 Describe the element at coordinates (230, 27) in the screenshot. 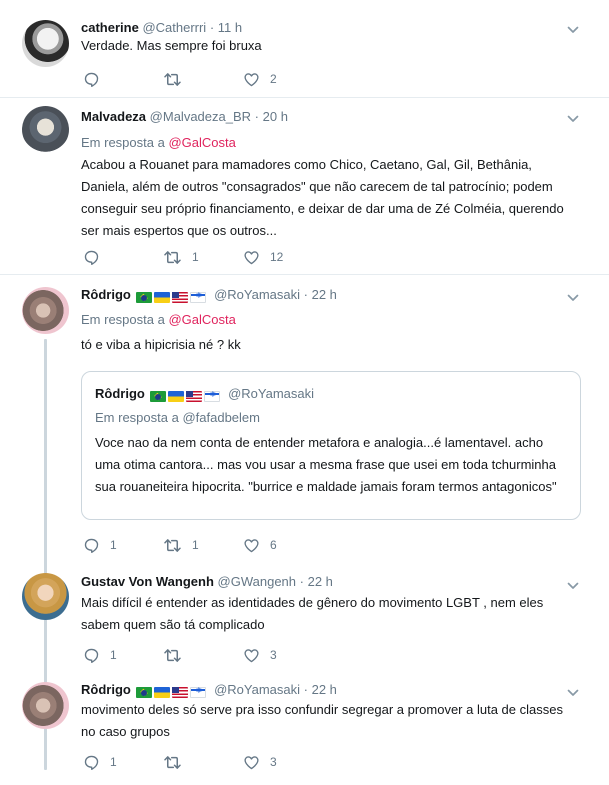

I see `timestamp: 11 h` at that location.